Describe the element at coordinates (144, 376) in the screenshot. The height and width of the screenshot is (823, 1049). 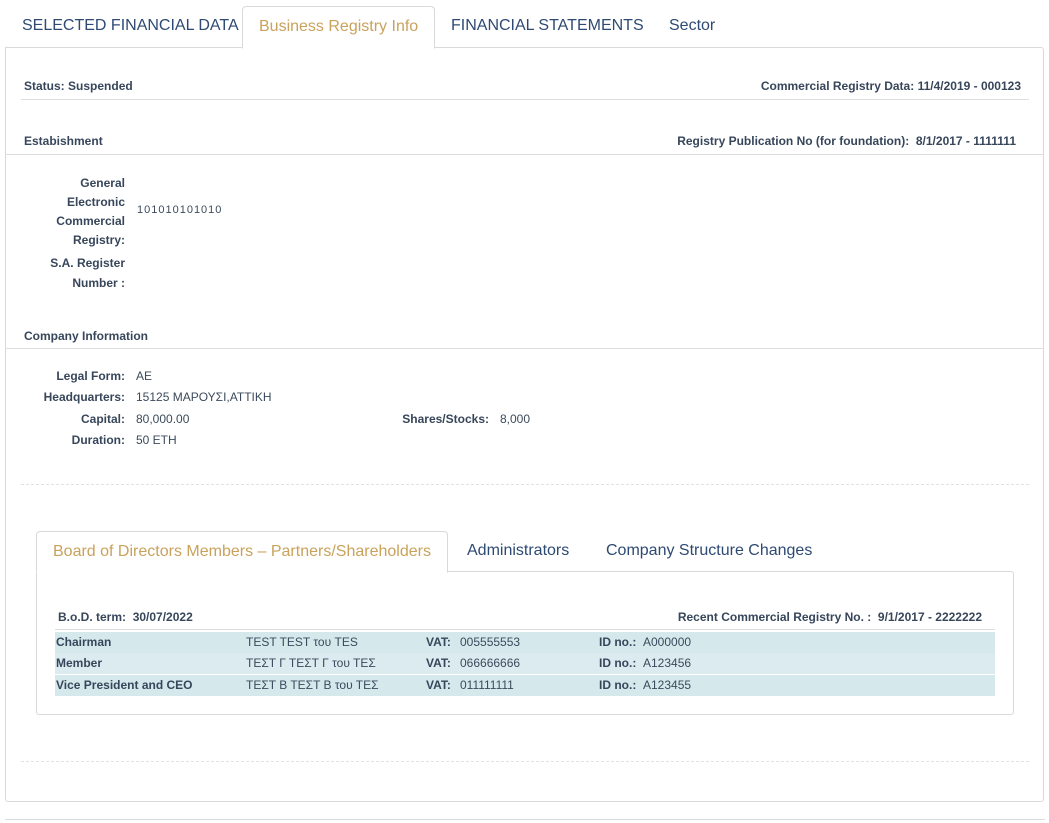
I see `legal-form-value: AE` at that location.